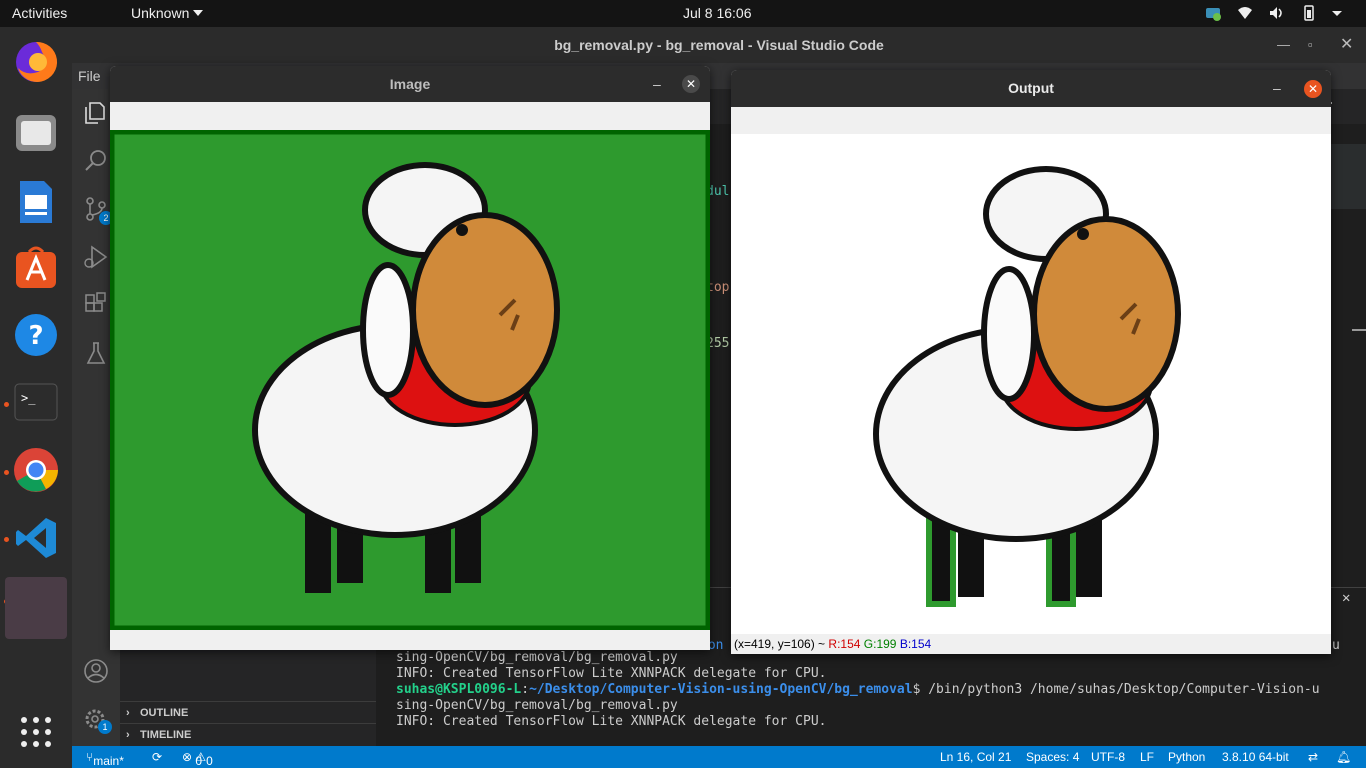 Image resolution: width=1366 pixels, height=768 pixels. What do you see at coordinates (36, 62) in the screenshot?
I see `firefox-icon` at bounding box center [36, 62].